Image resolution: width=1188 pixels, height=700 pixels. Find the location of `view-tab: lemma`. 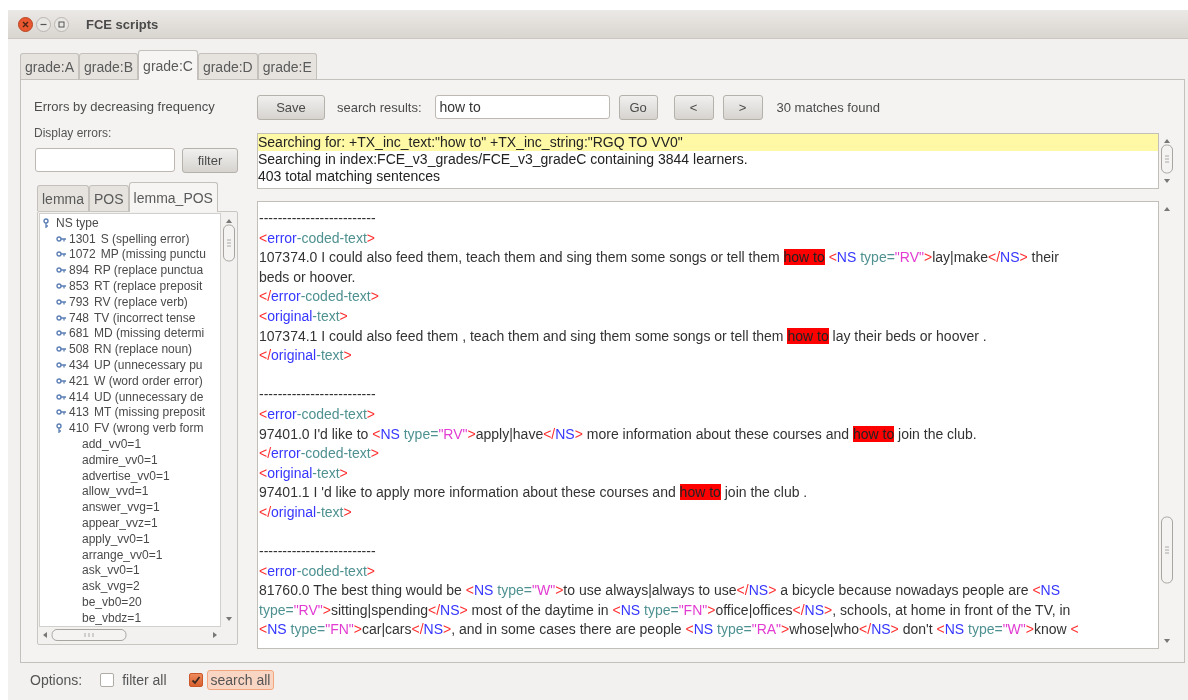

view-tab: lemma is located at coordinates (63, 198).